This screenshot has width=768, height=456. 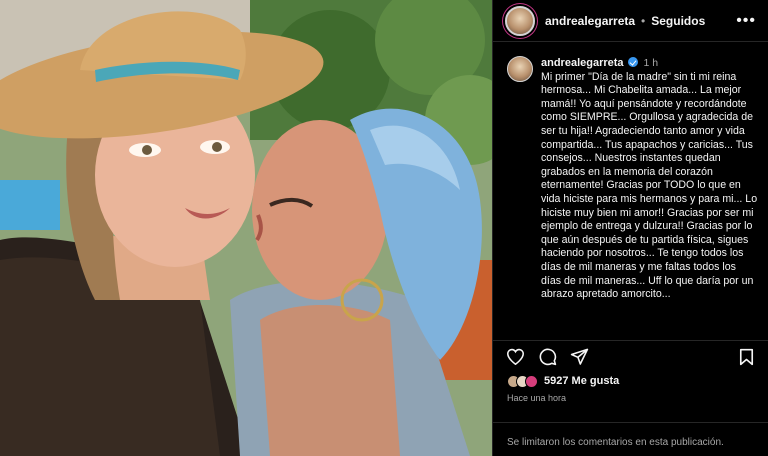 I want to click on action-bar, so click(x=630, y=356).